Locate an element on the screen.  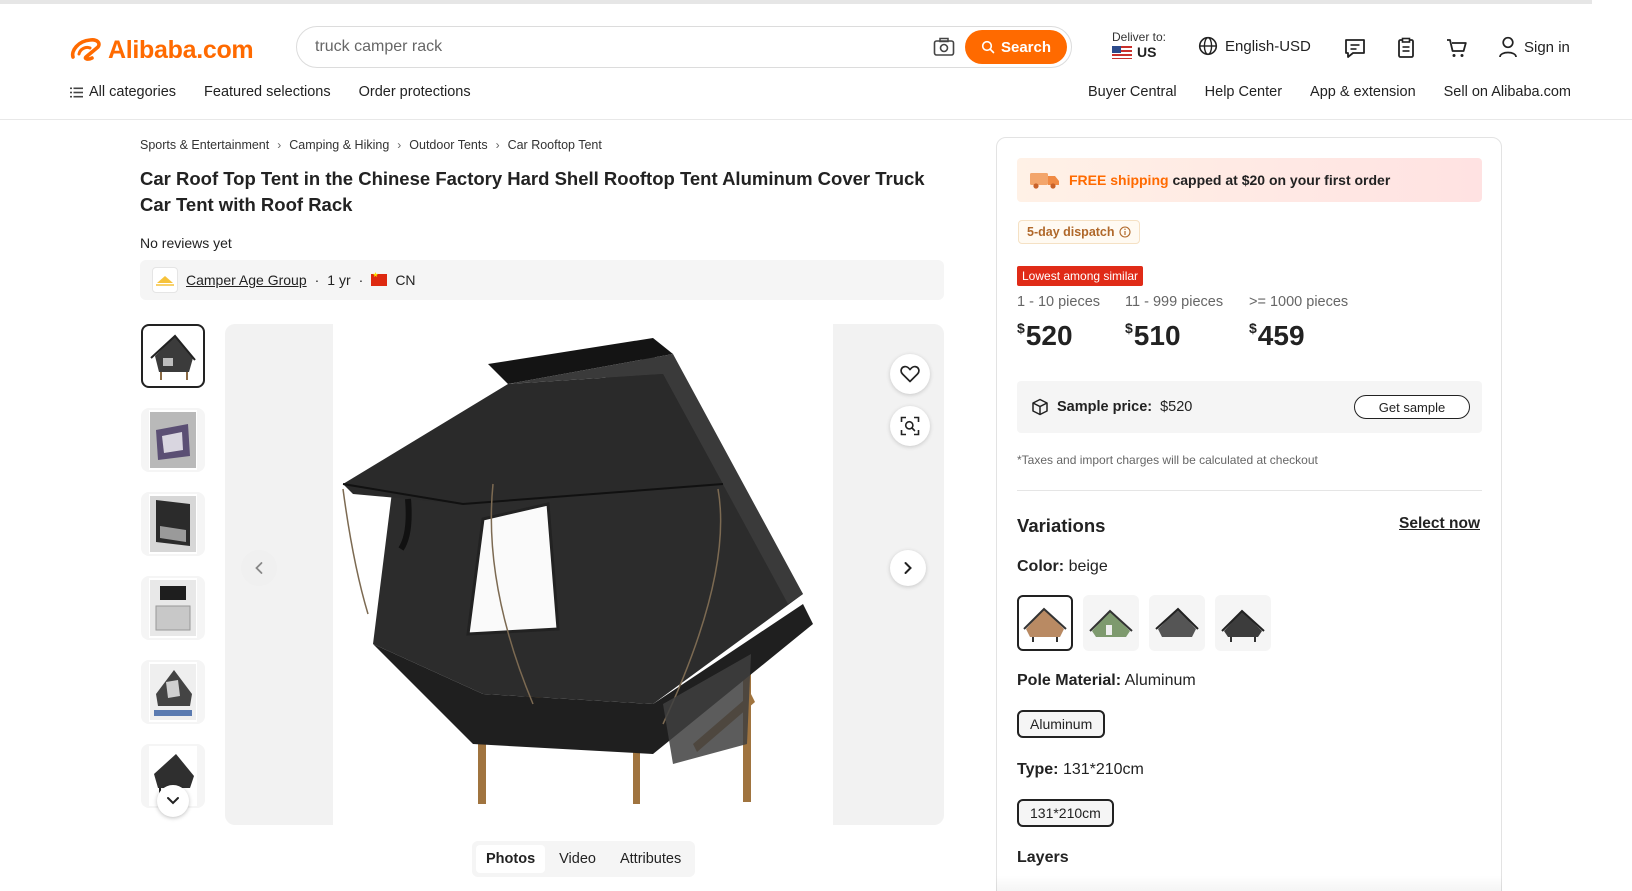
heart-icon is located at coordinates (910, 374).